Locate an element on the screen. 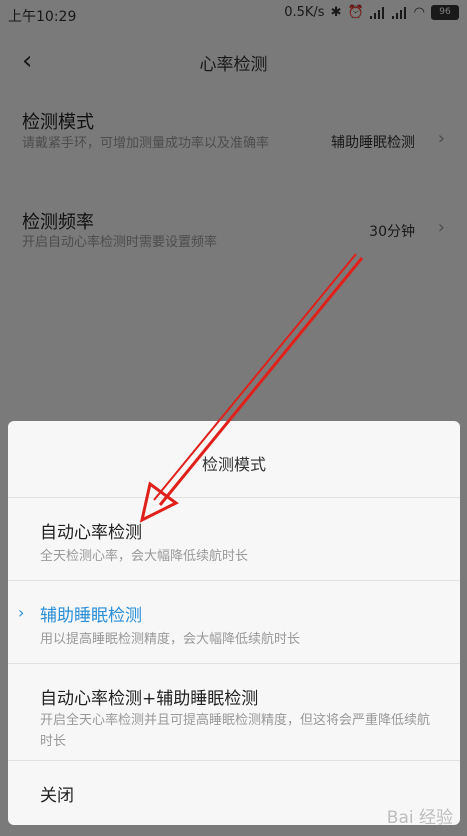 The height and width of the screenshot is (836, 467). watermark: Bai 经验 is located at coordinates (419, 818).